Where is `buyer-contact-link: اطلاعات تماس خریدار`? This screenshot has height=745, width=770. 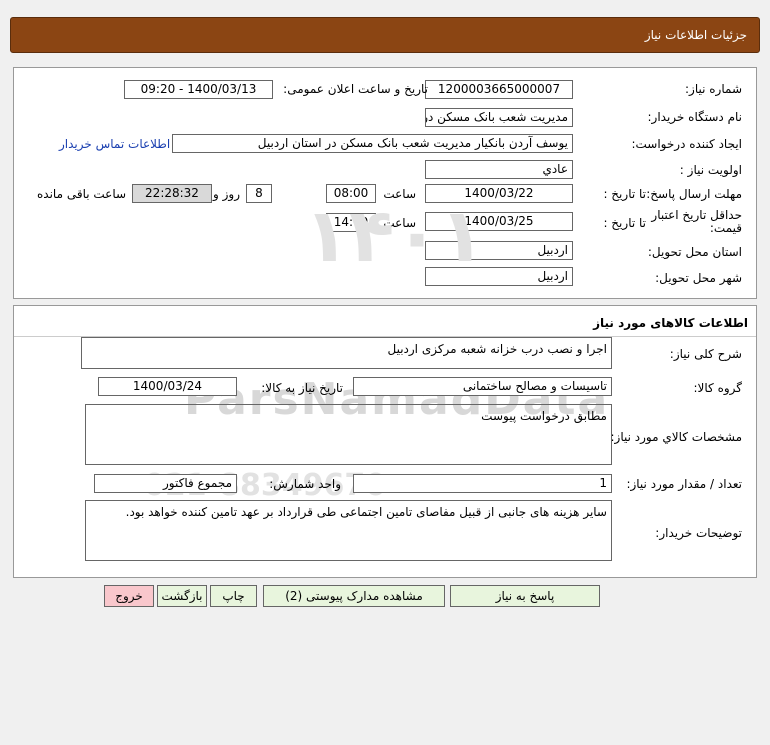
buyer-contact-link: اطلاعات تماس خریدار is located at coordinates (114, 144).